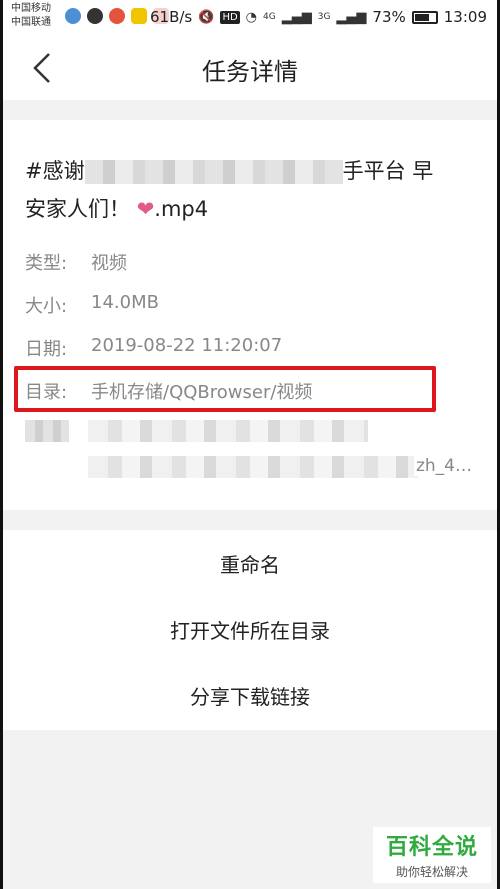 This screenshot has width=500, height=889. I want to click on date-label: 日期:, so click(46, 349).